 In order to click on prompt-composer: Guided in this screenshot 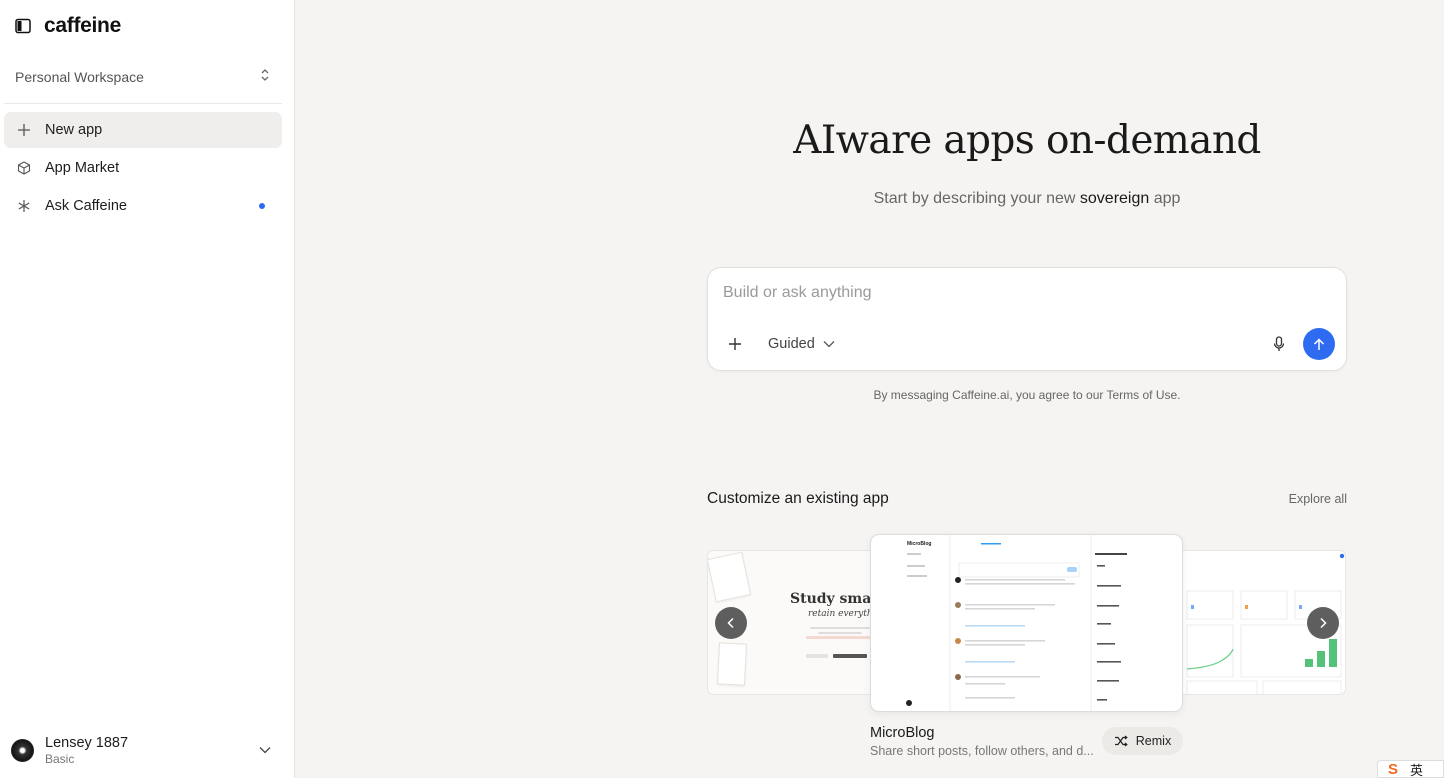, I will do `click(1027, 319)`.